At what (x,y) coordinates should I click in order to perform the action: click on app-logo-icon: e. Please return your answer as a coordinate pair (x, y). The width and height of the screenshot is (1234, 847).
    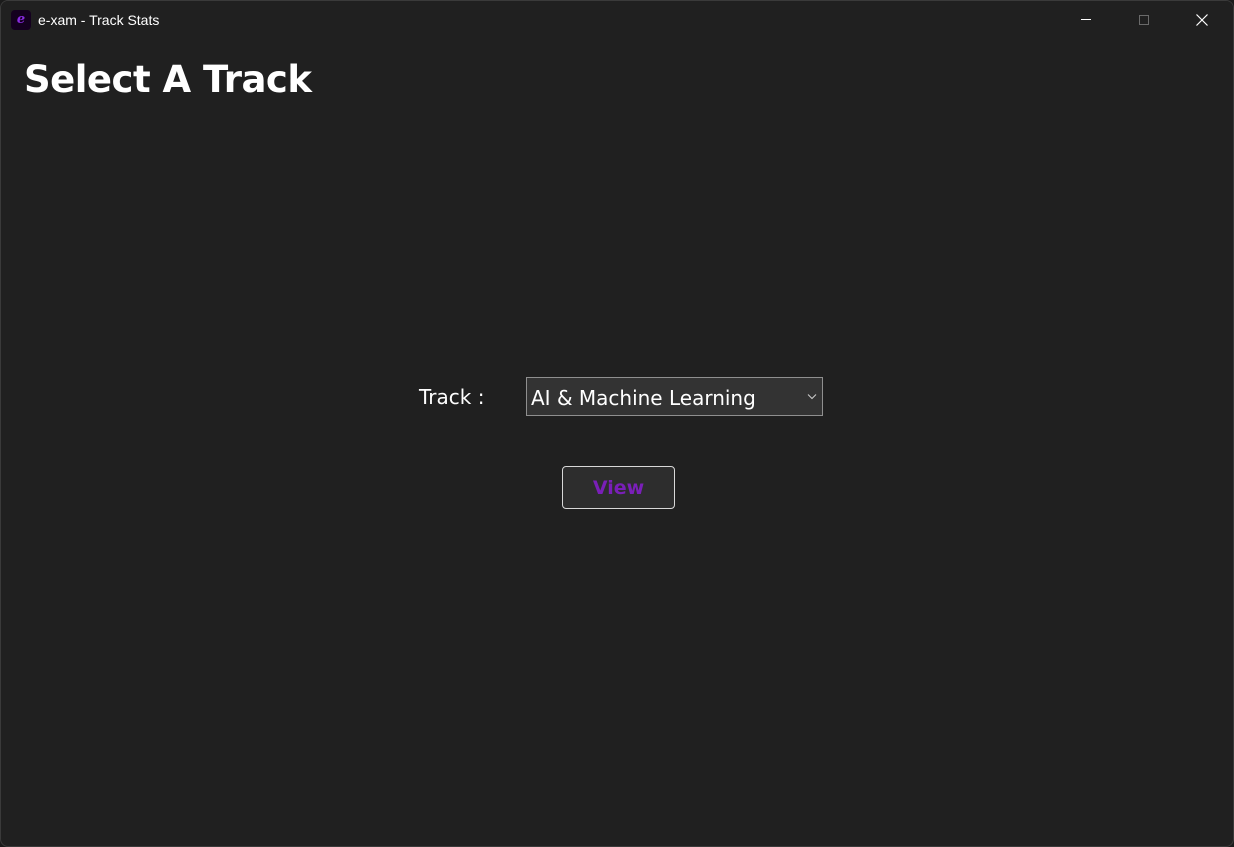
    Looking at the image, I should click on (21, 20).